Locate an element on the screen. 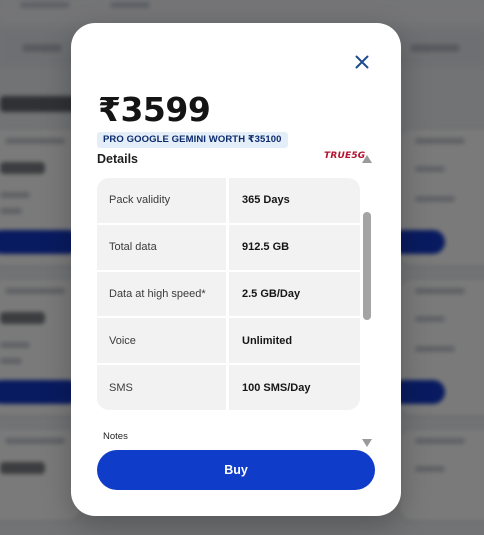  detail-row-high-speed-data: Data at high speed* 2.5 GB/Day is located at coordinates (228, 293).